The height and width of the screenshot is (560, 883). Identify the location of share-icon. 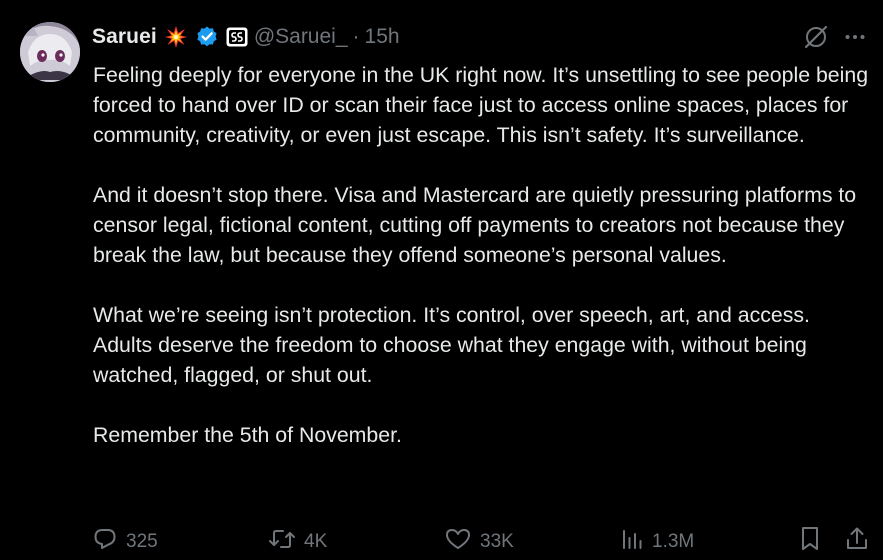
(857, 542).